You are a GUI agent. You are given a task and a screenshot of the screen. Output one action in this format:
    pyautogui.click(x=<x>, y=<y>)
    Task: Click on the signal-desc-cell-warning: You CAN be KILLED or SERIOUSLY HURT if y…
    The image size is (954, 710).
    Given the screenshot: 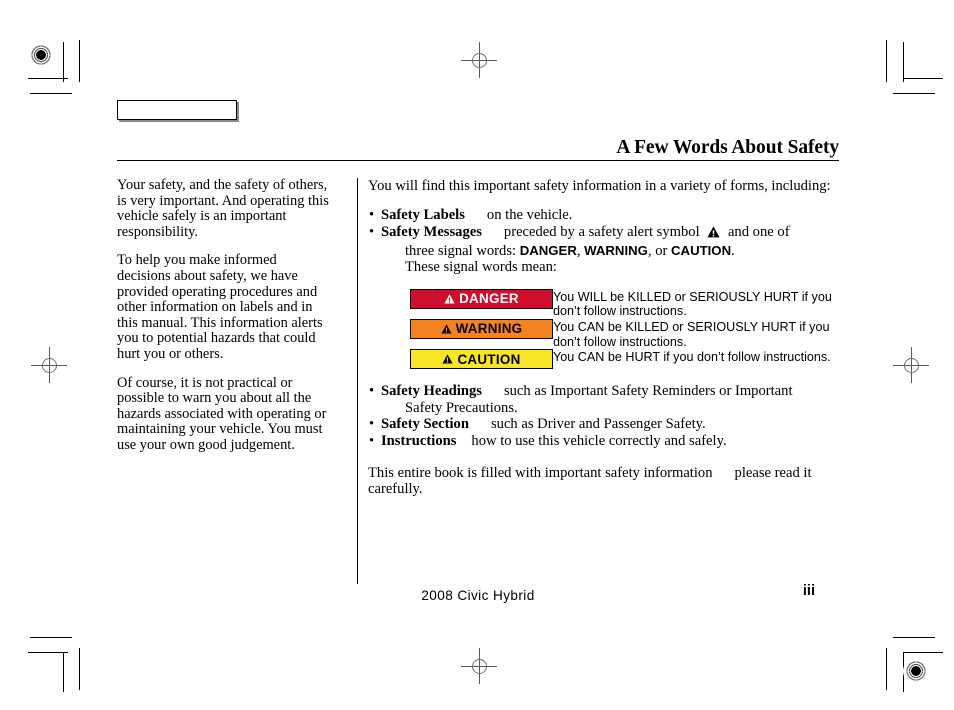 What is the action you would take?
    pyautogui.click(x=696, y=334)
    